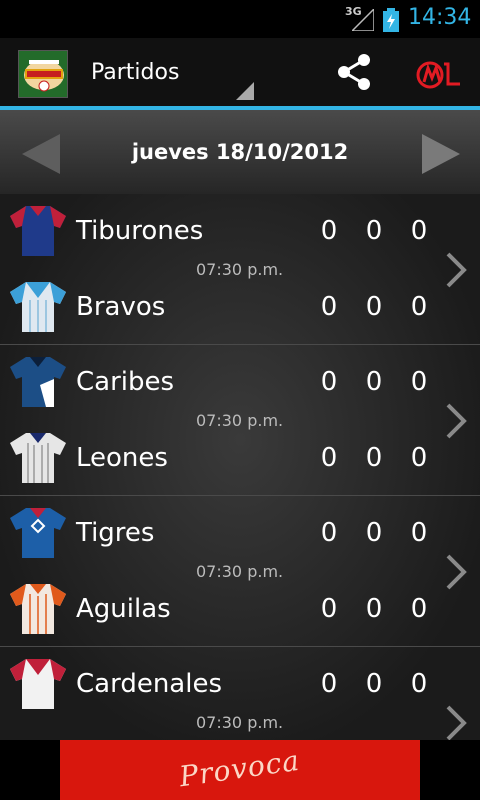 This screenshot has width=480, height=800. I want to click on next-day-arrow-icon, so click(440, 154).